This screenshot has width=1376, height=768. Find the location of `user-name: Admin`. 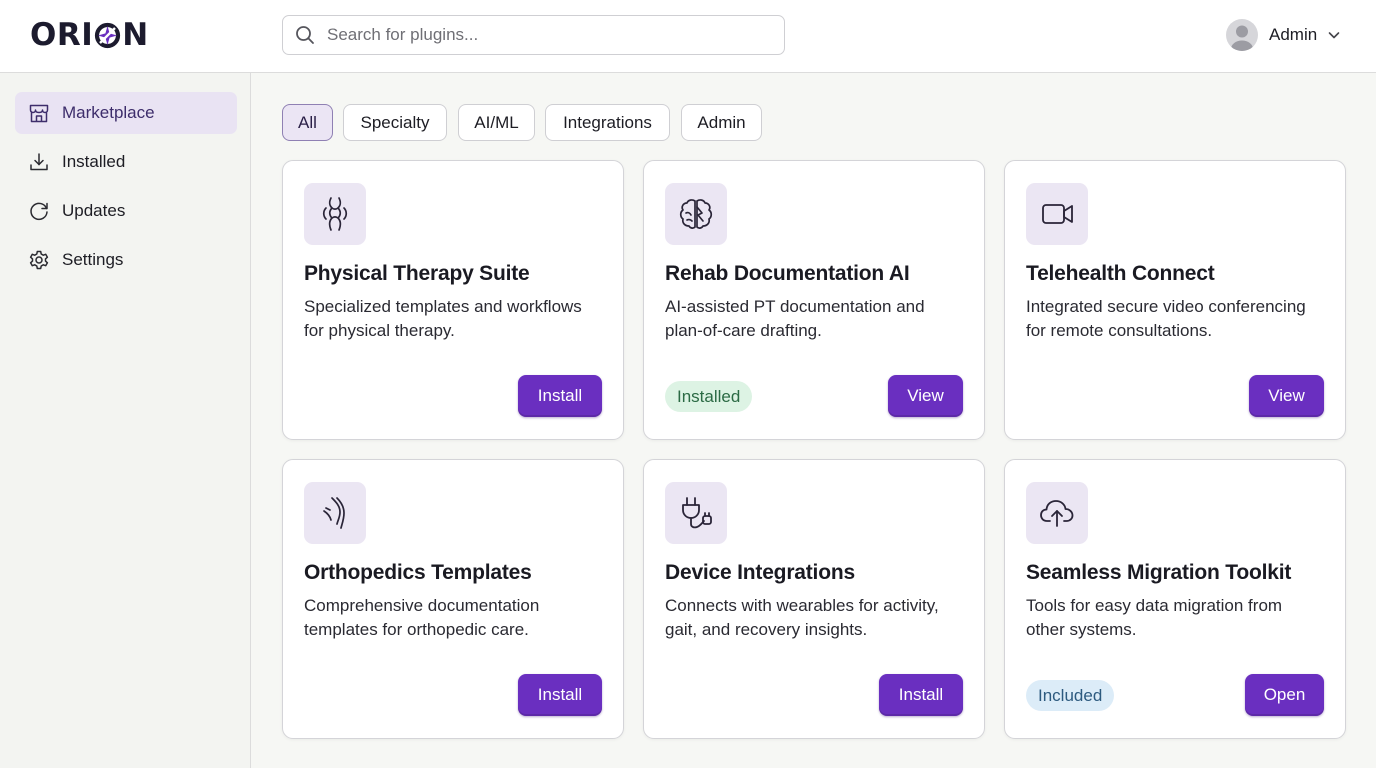

user-name: Admin is located at coordinates (1293, 34).